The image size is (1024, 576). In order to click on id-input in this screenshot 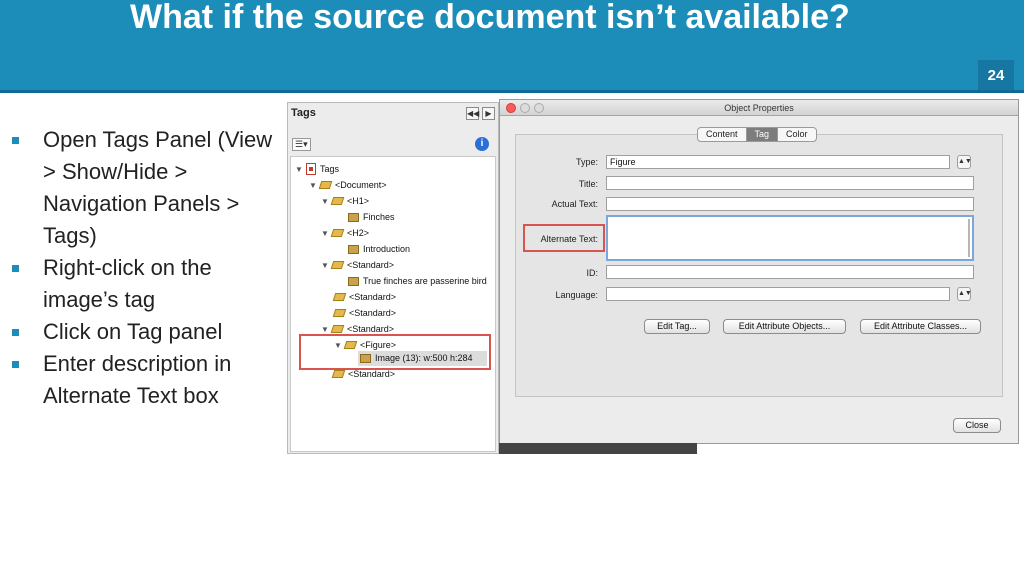, I will do `click(790, 272)`.